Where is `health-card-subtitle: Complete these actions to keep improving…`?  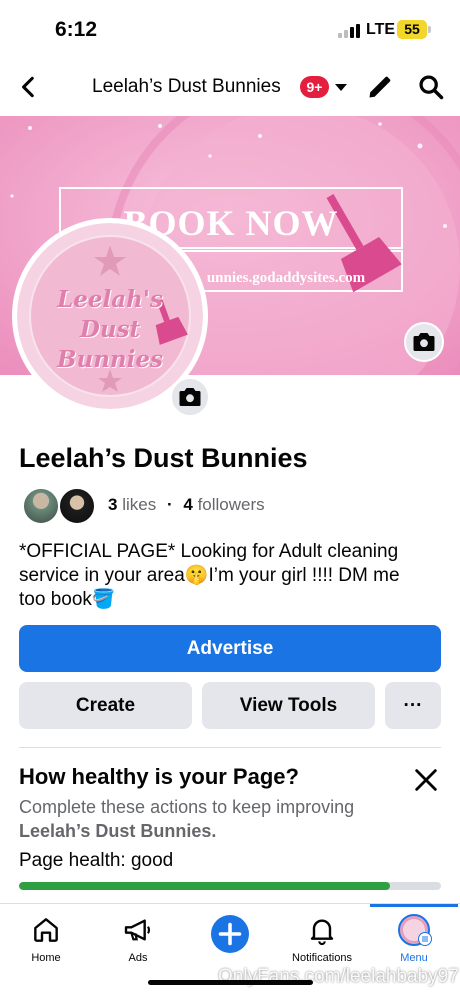
health-card-subtitle: Complete these actions to keep improving… is located at coordinates (219, 819).